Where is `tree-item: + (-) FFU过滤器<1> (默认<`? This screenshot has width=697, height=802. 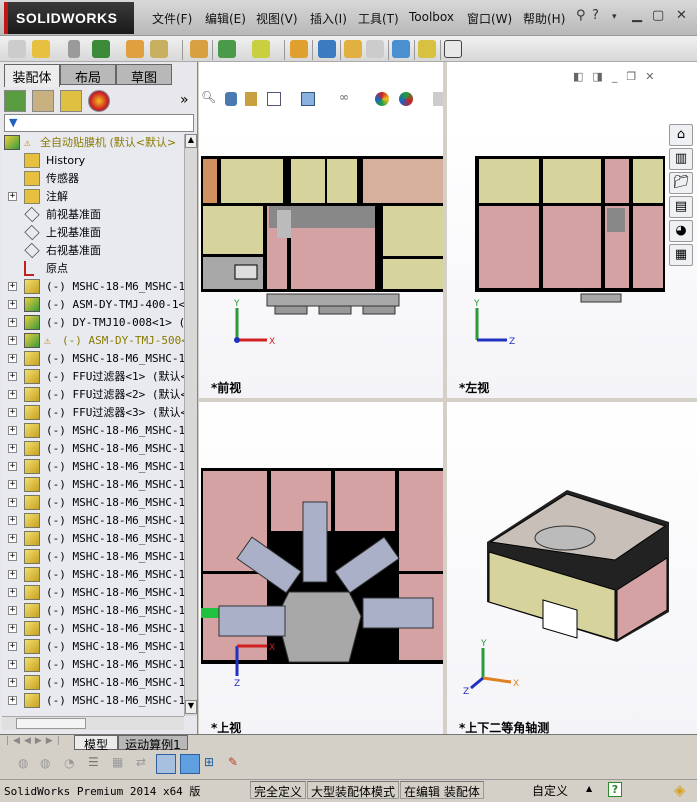 tree-item: + (-) FFU过滤器<1> (默认< is located at coordinates (93, 377).